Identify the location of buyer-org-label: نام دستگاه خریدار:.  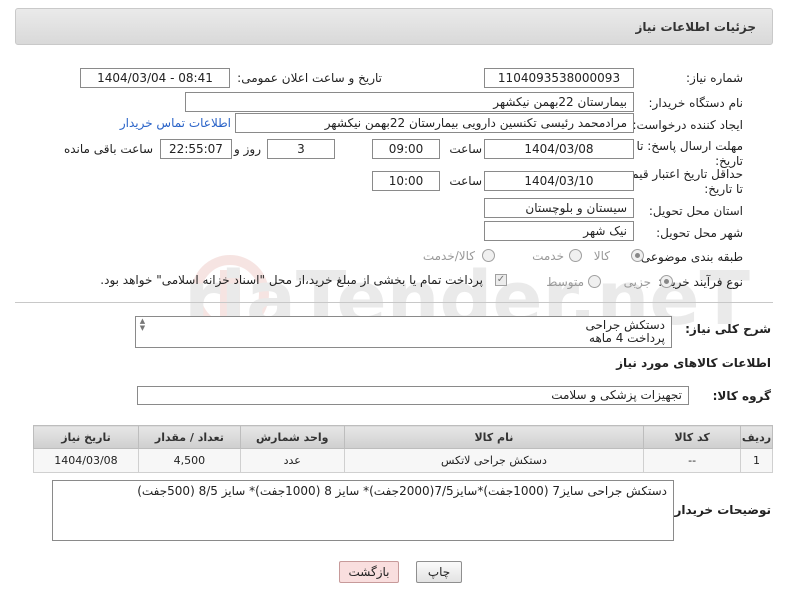
(696, 103).